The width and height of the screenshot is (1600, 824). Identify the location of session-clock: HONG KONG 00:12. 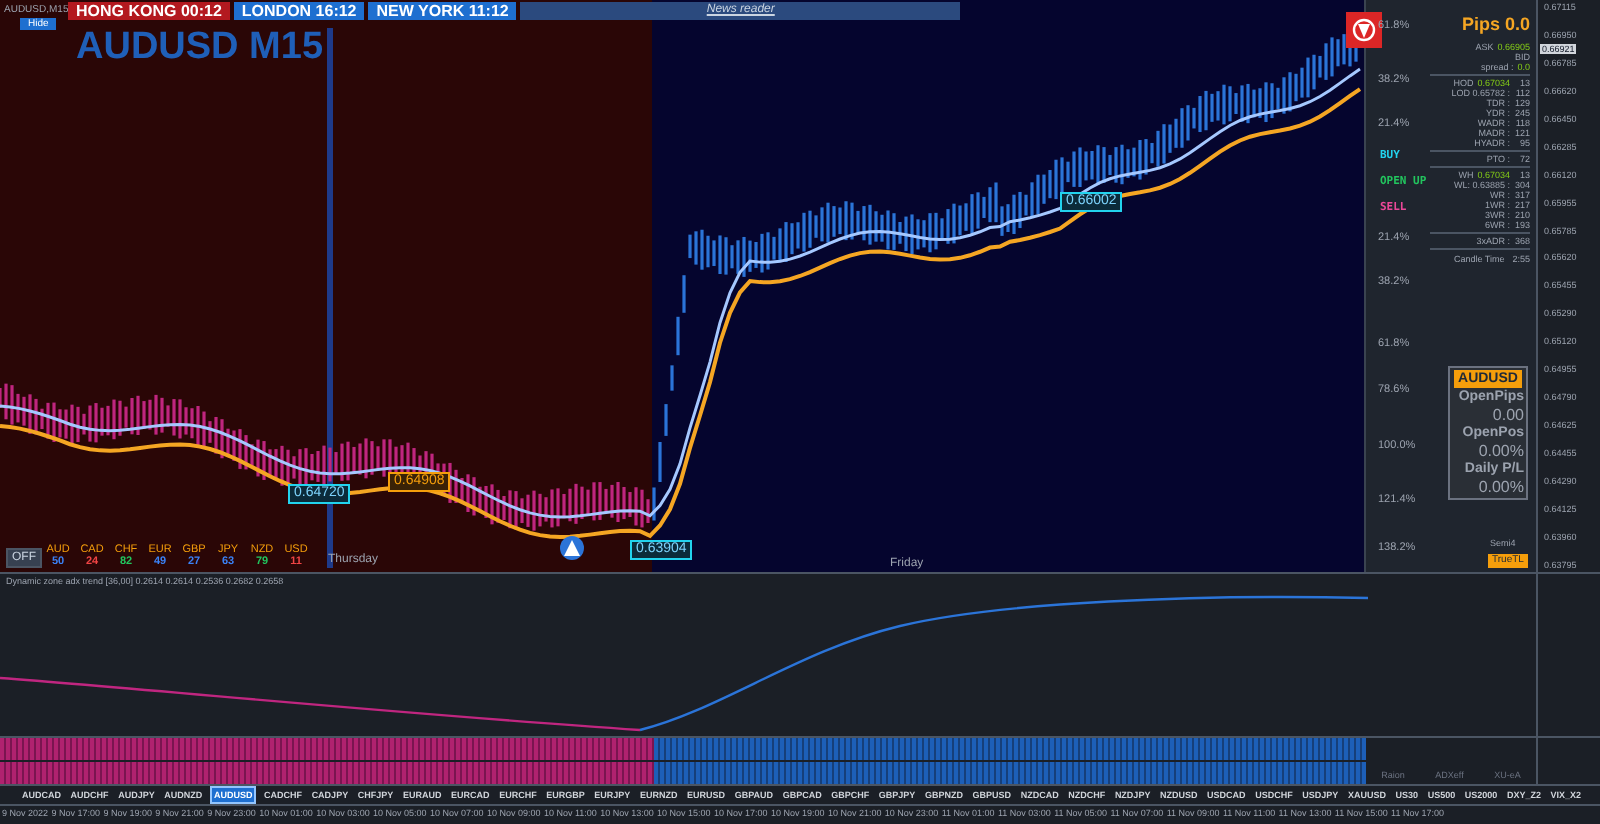
(149, 11).